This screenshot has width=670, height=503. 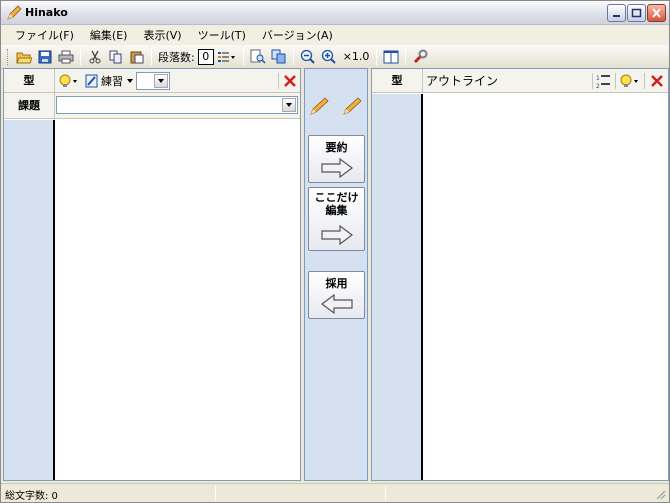 I want to click on left-type-header: 型, so click(x=29, y=81).